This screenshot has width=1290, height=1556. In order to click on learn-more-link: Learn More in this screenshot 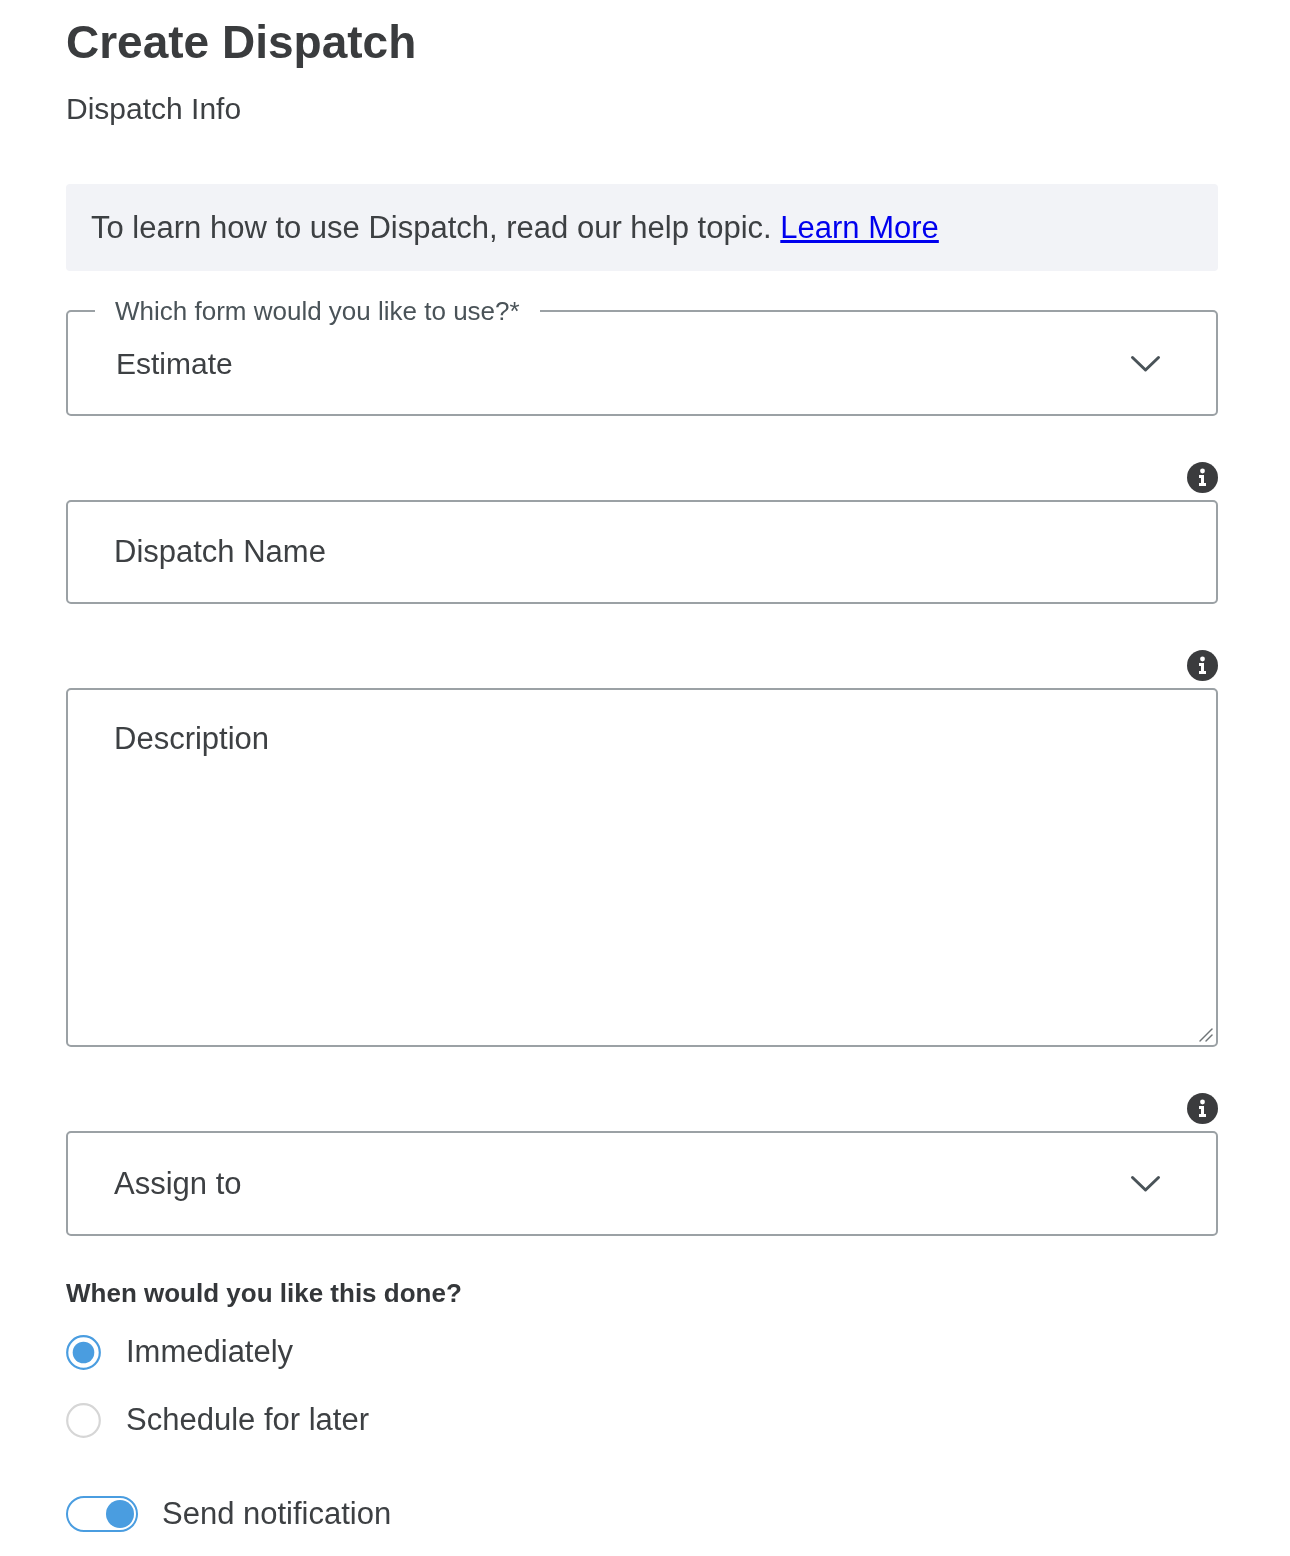, I will do `click(859, 227)`.